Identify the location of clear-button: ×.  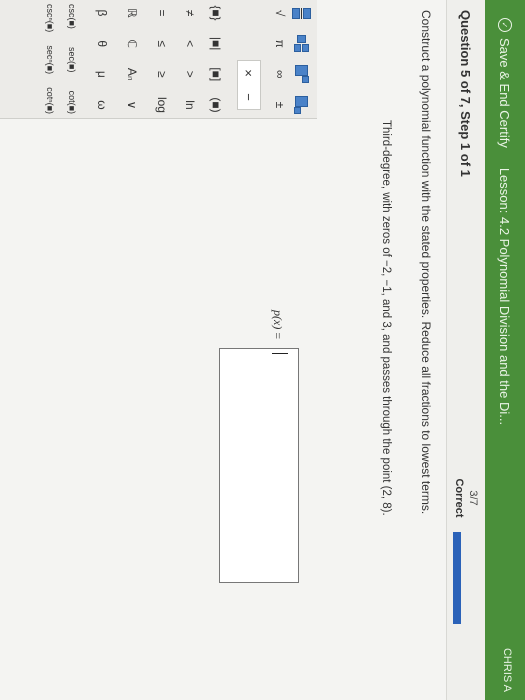
(249, 73).